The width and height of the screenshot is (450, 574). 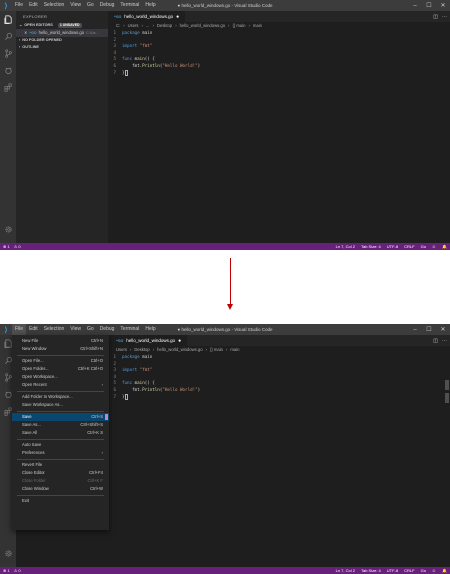 I want to click on file-menu-item-save: Save Ctrl+S, so click(x=60, y=417).